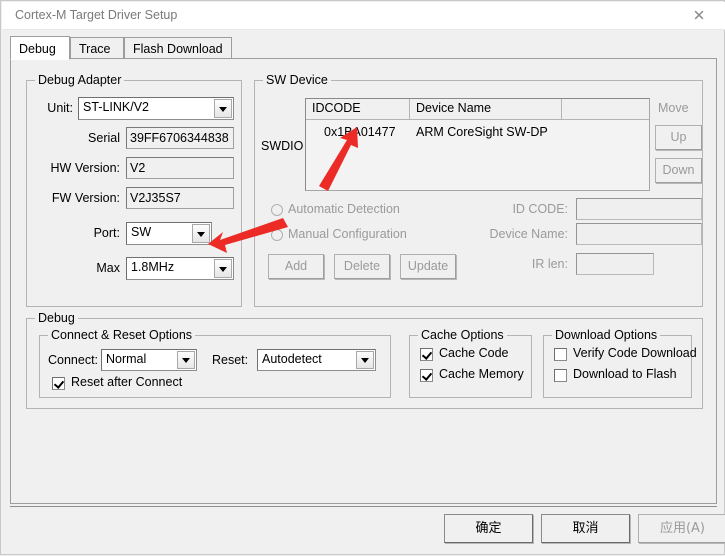  Describe the element at coordinates (673, 108) in the screenshot. I see `move-label: Move` at that location.